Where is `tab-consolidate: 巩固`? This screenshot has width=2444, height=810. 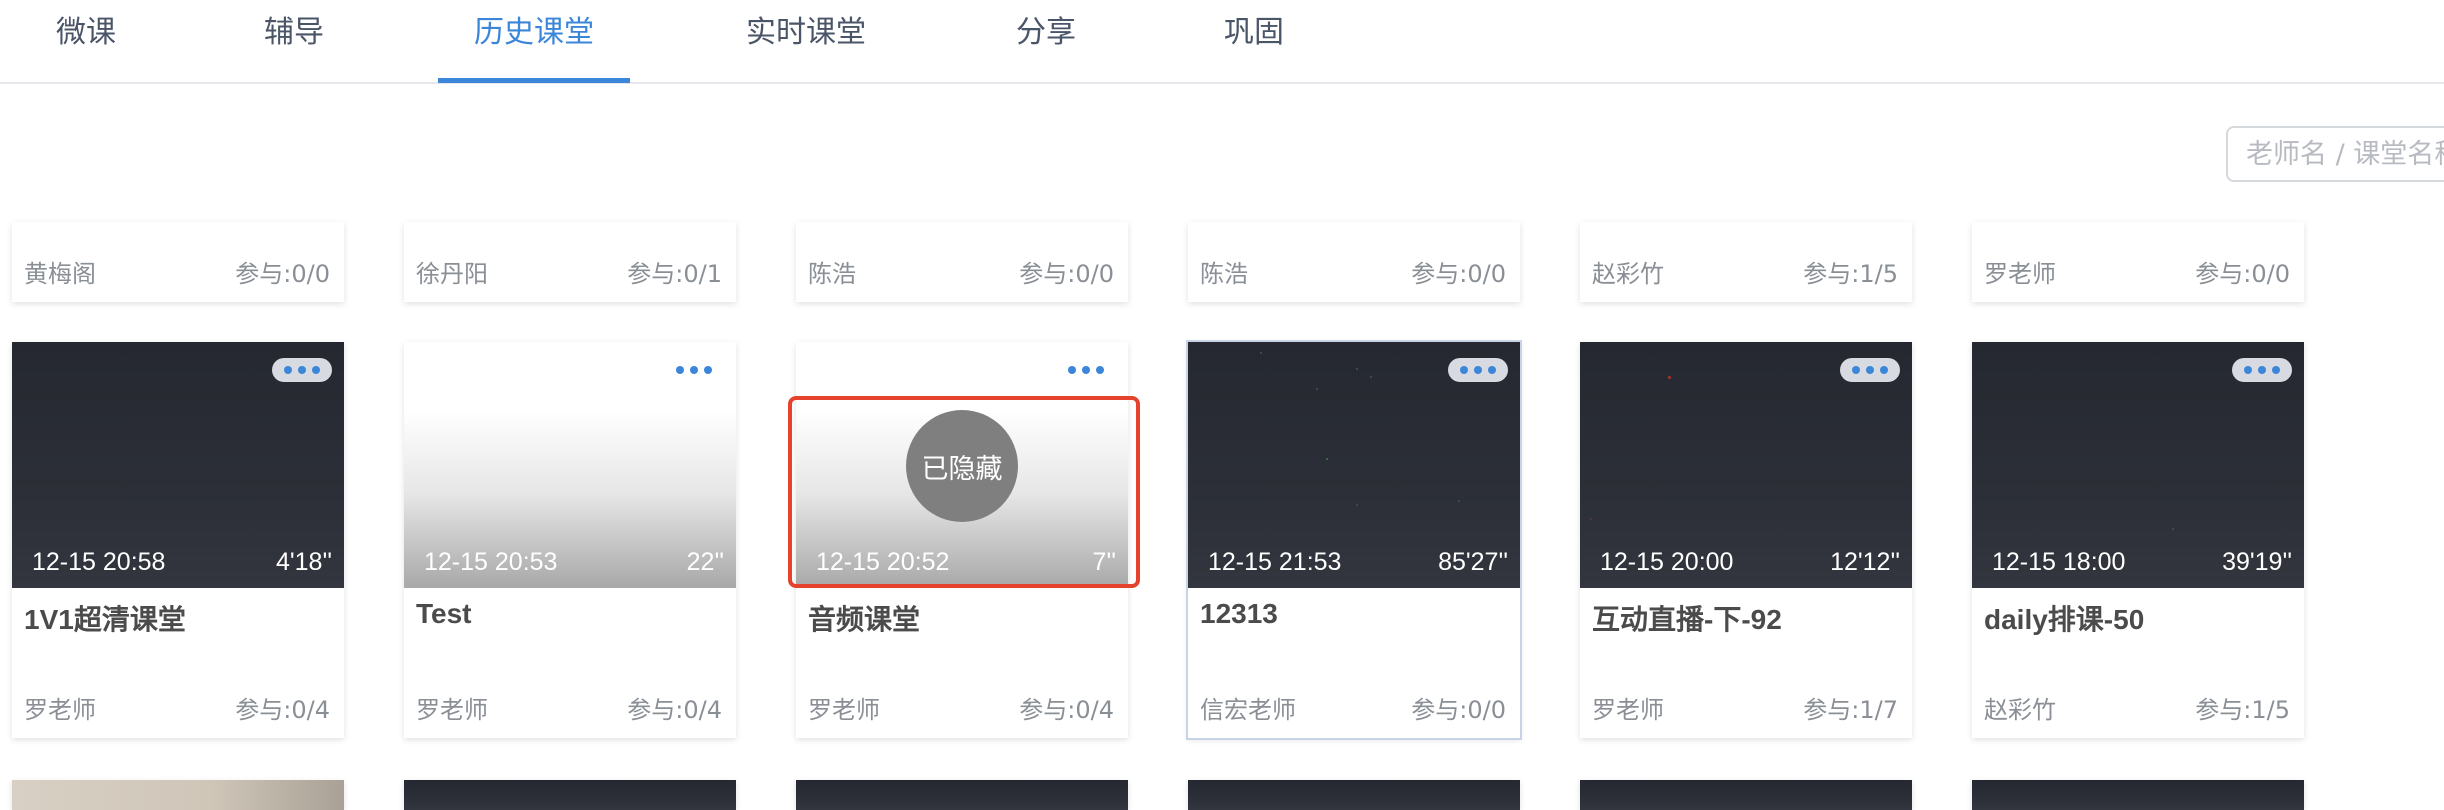 tab-consolidate: 巩固 is located at coordinates (1254, 42).